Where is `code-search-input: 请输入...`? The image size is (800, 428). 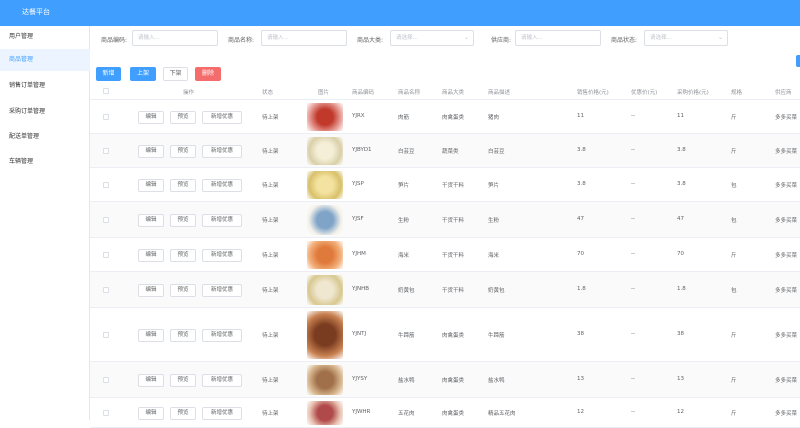
code-search-input: 请输入... is located at coordinates (175, 38).